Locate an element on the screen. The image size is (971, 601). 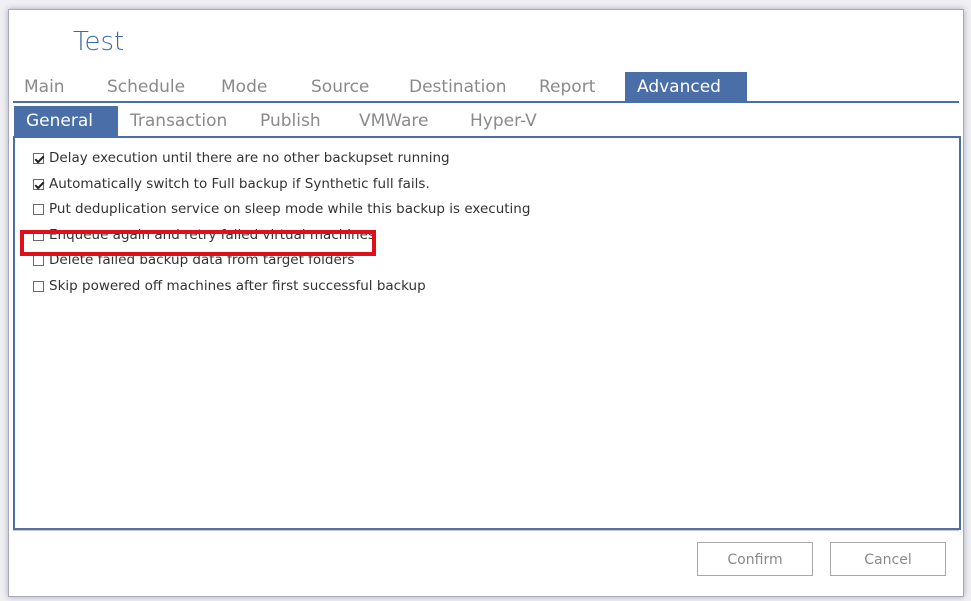
tab-source: Source is located at coordinates (346, 87).